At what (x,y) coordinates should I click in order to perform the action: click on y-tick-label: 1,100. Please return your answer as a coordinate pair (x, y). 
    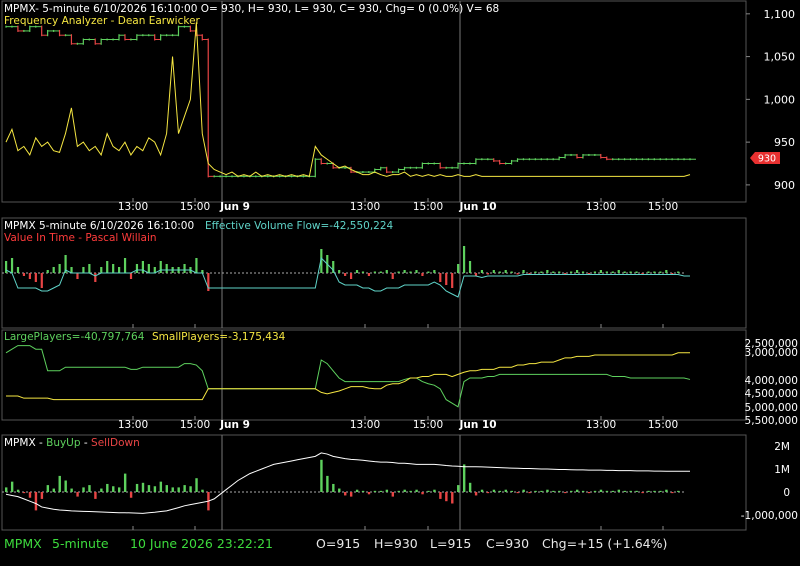
    Looking at the image, I should click on (780, 14).